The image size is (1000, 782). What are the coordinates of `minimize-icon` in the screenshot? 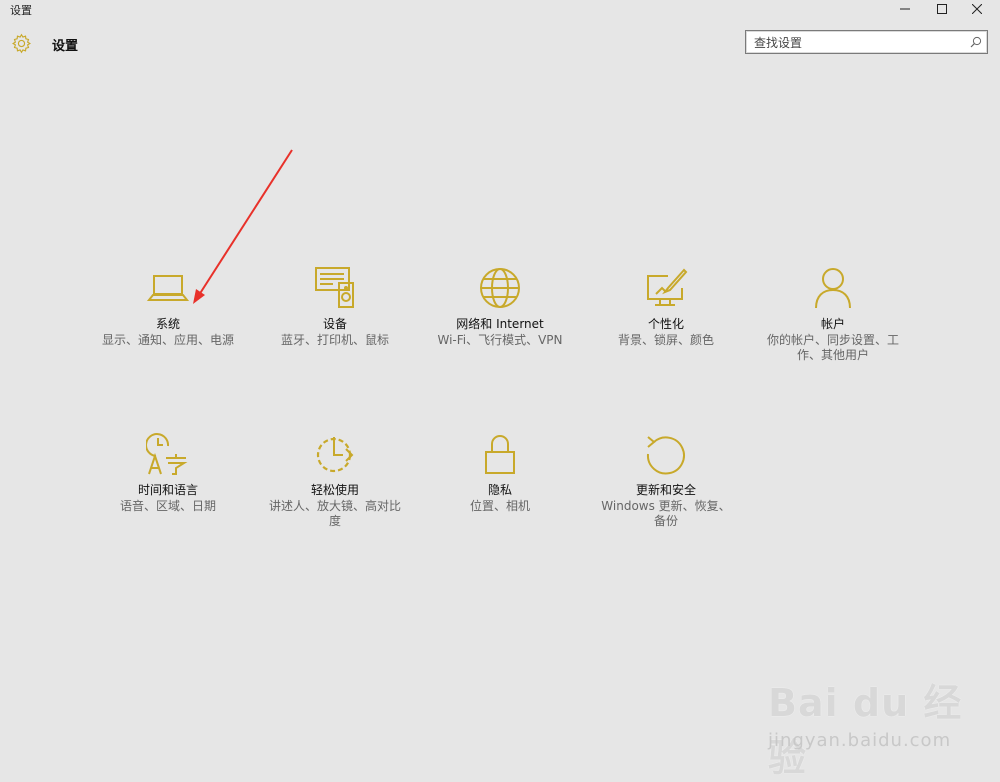 It's located at (905, 9).